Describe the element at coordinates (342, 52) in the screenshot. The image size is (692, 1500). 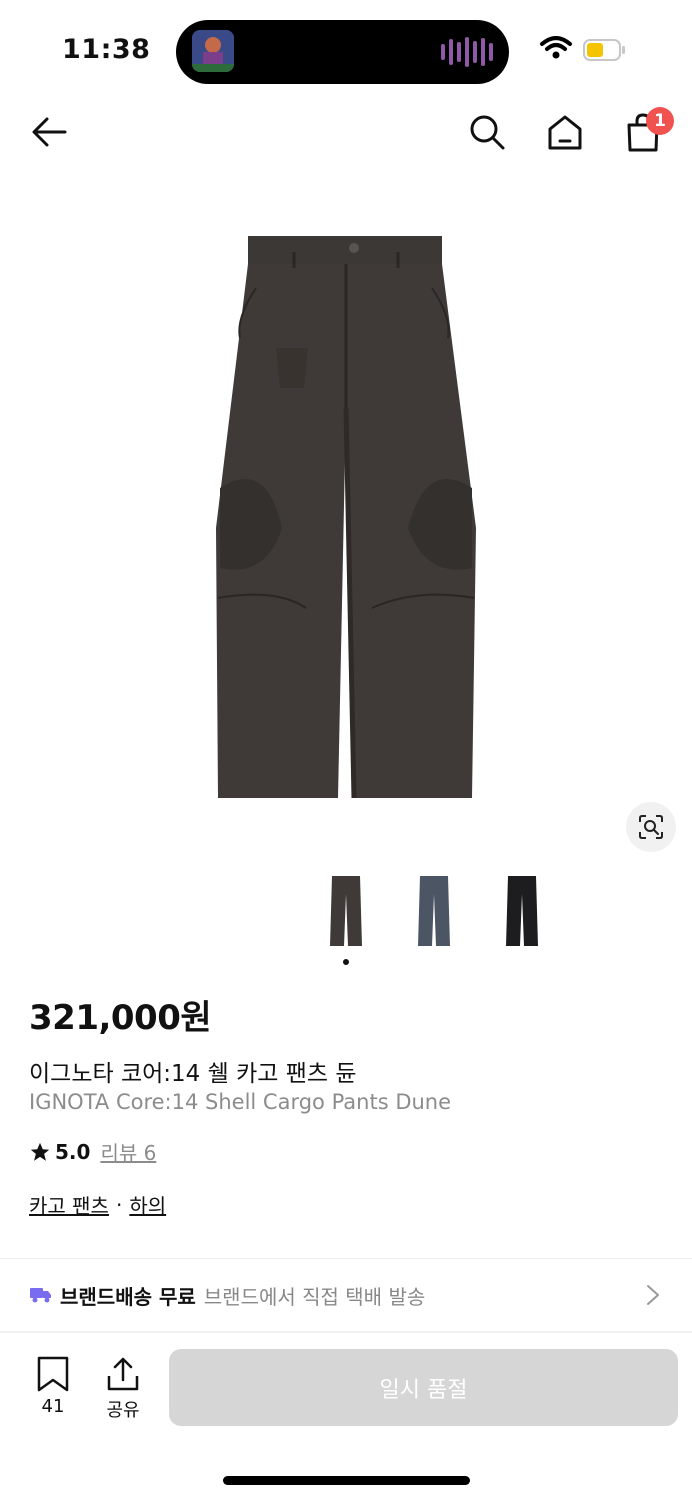
I see `dynamic-island` at that location.